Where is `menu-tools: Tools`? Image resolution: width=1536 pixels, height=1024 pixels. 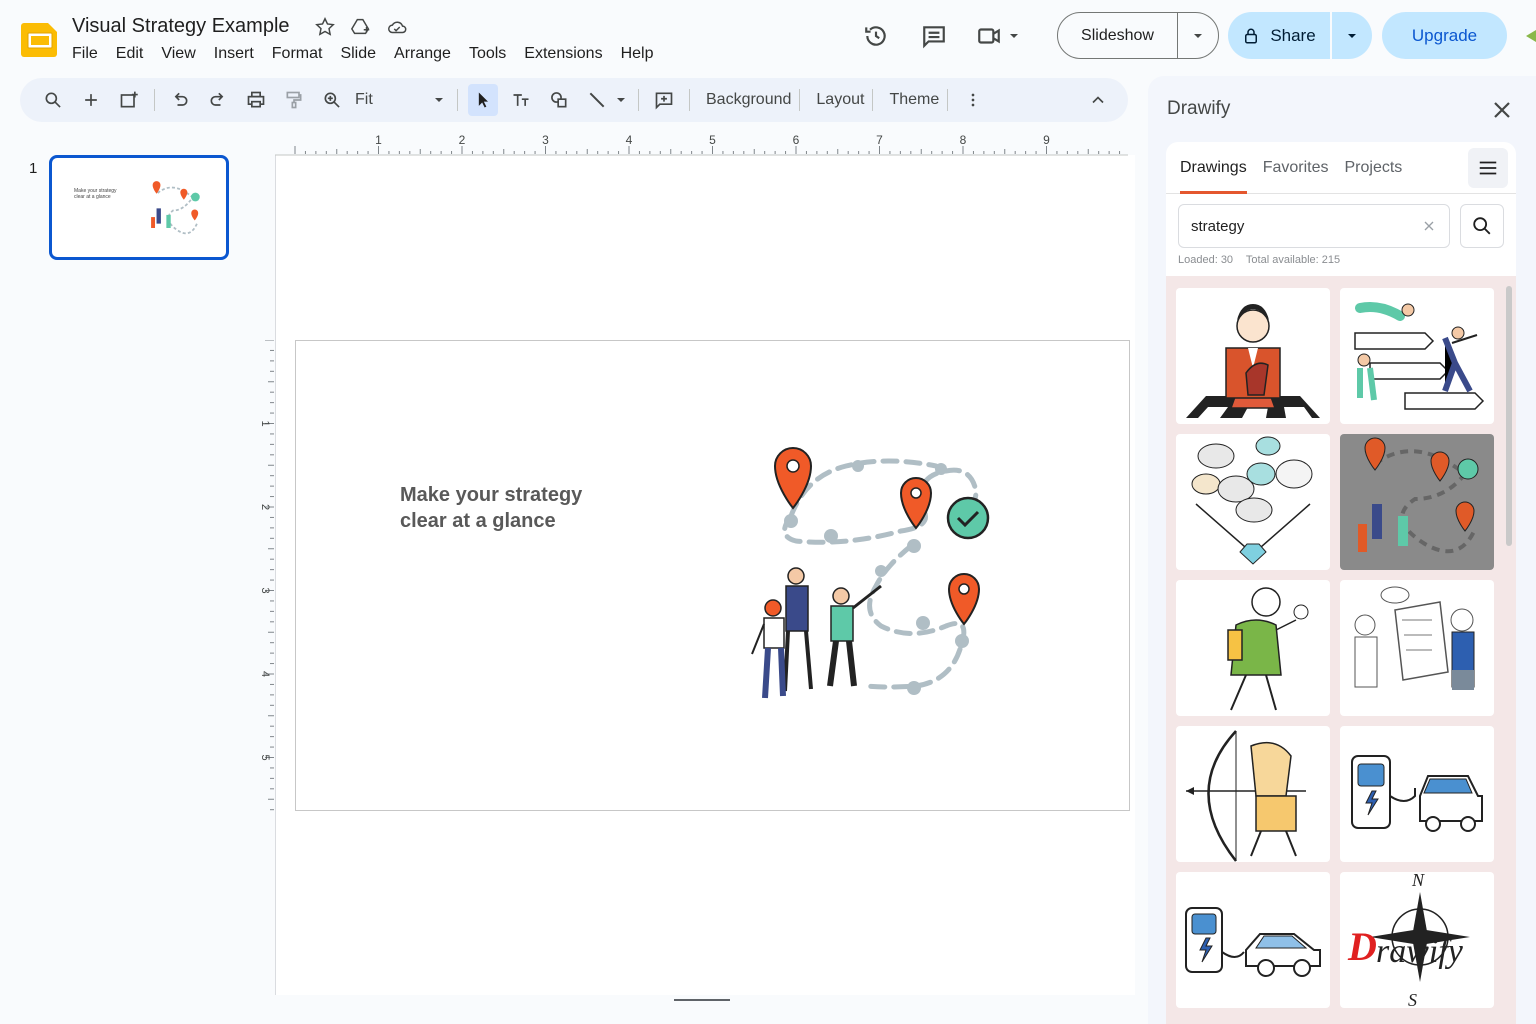
menu-tools: Tools is located at coordinates (487, 54).